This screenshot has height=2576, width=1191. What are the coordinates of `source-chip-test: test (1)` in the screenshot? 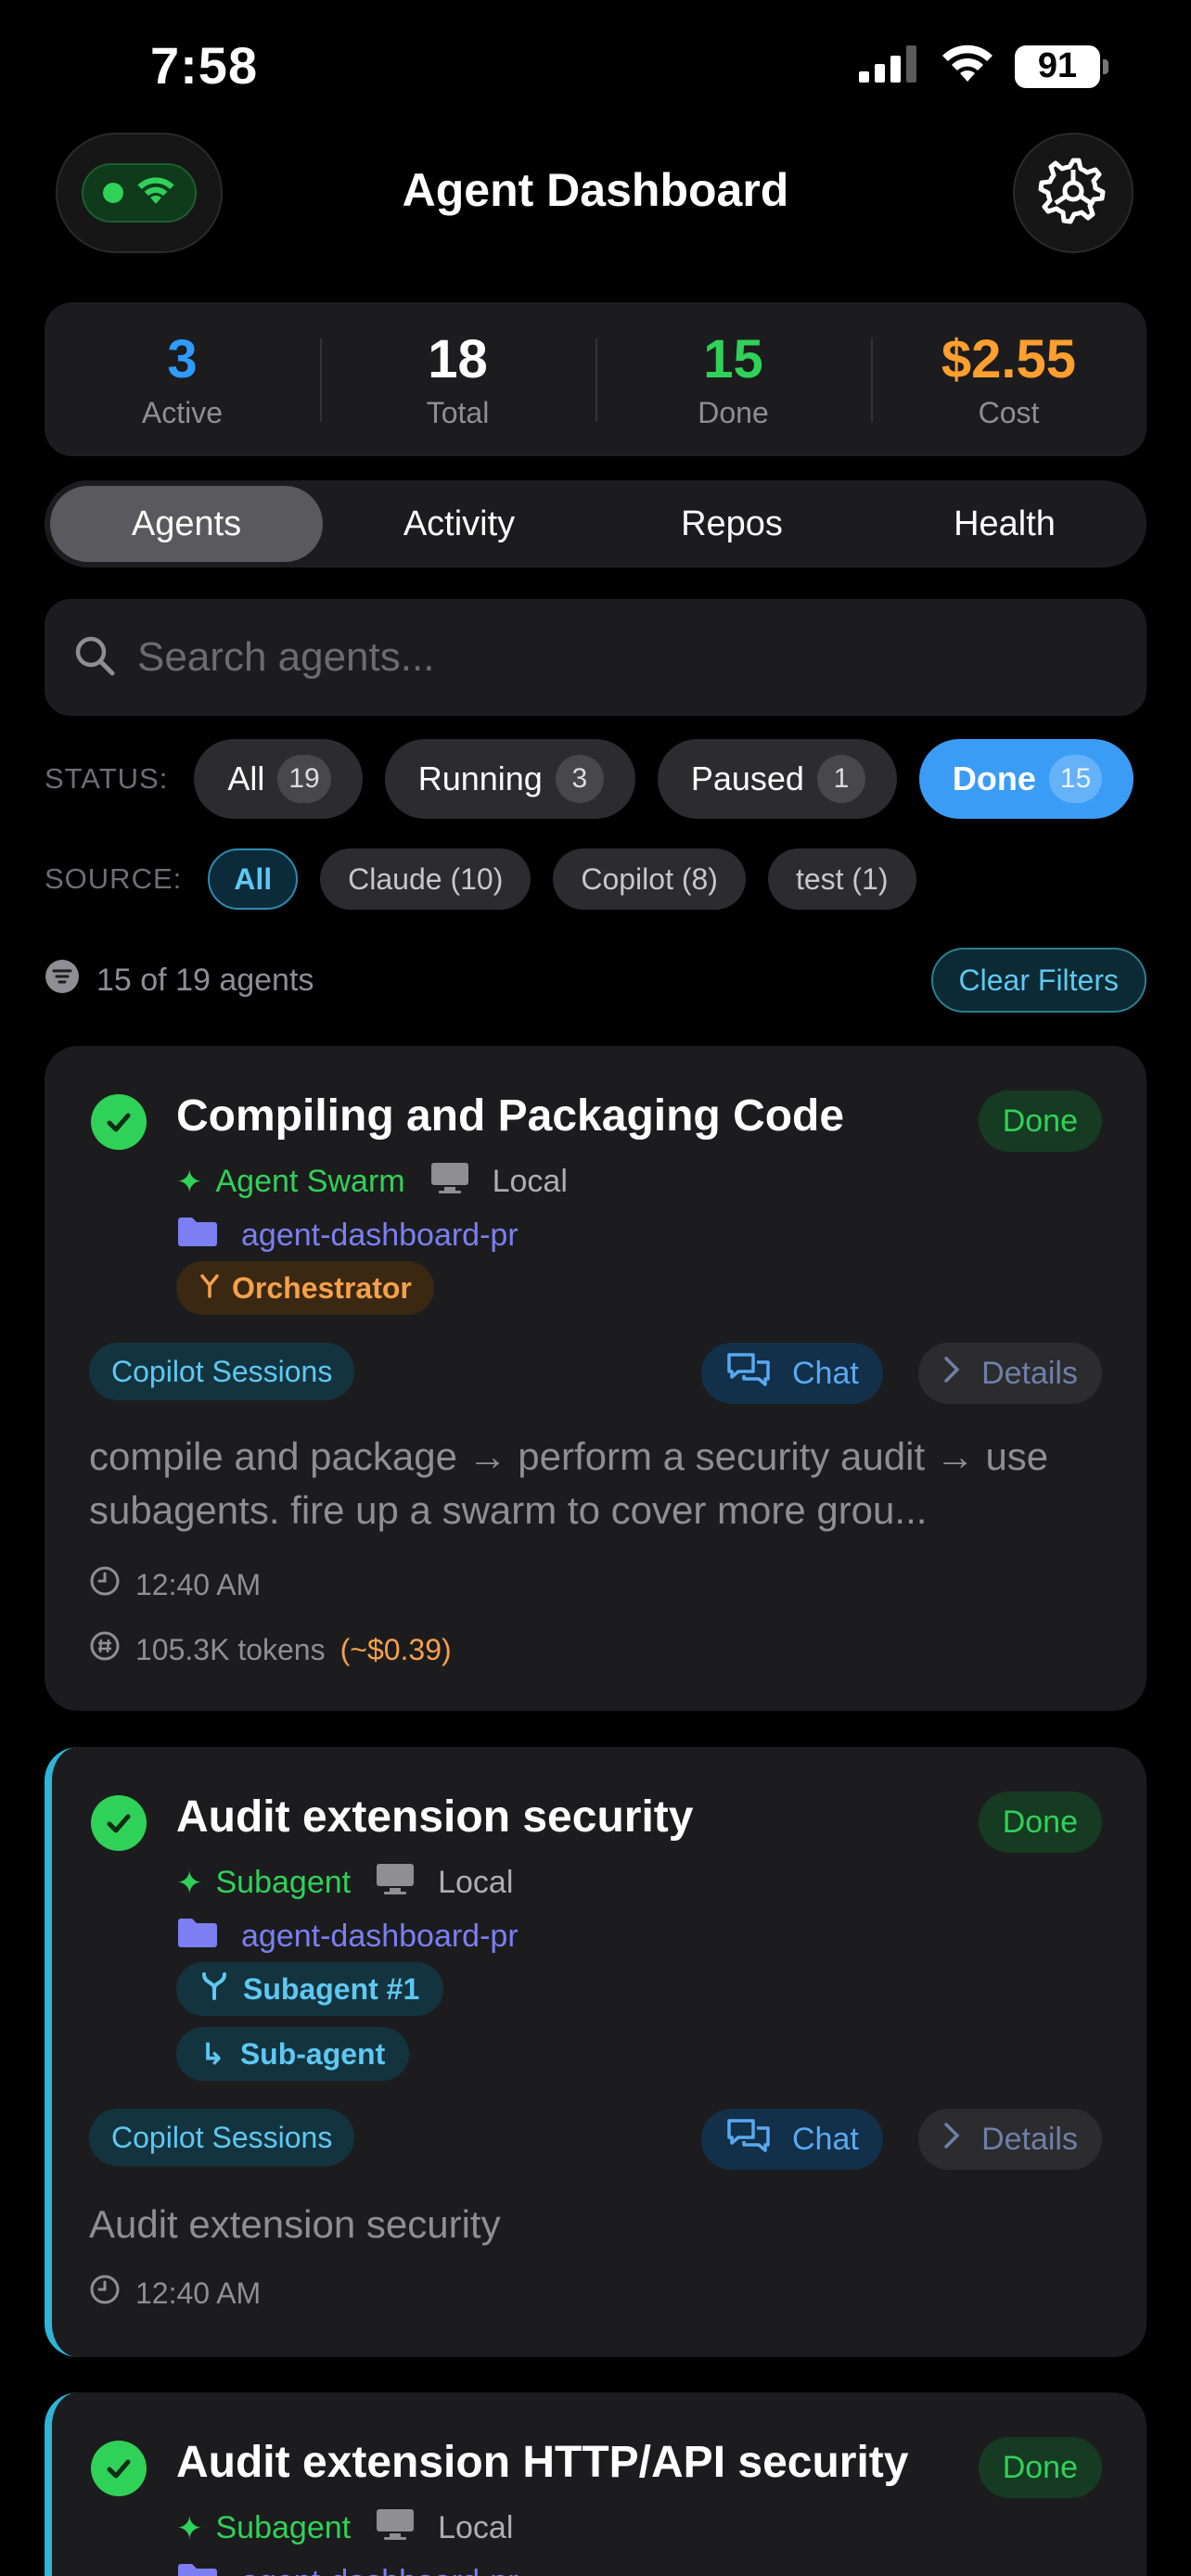 It's located at (842, 879).